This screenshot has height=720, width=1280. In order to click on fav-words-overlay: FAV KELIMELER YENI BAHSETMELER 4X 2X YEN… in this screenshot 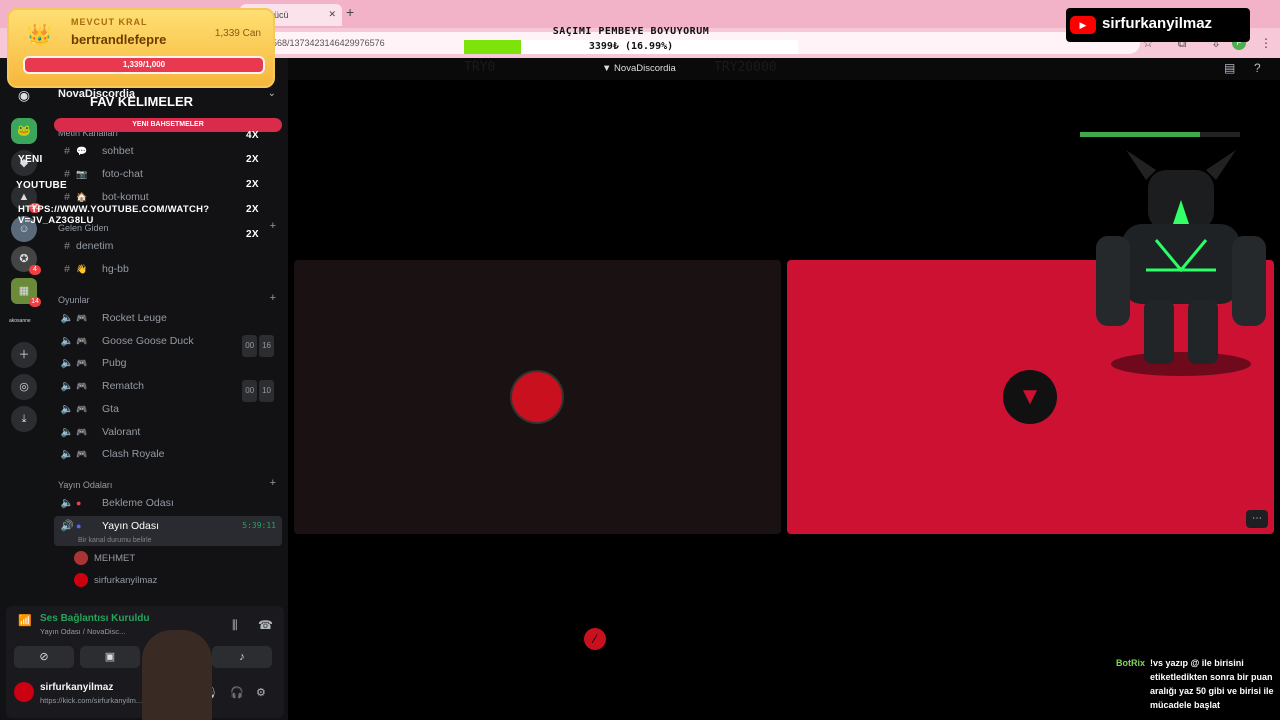, I will do `click(150, 174)`.